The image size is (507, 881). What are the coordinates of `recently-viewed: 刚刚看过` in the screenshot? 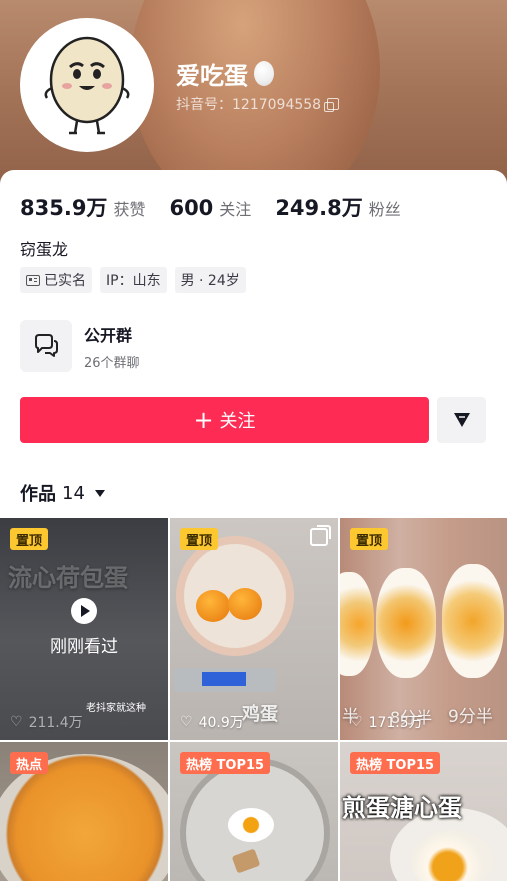 It's located at (84, 627).